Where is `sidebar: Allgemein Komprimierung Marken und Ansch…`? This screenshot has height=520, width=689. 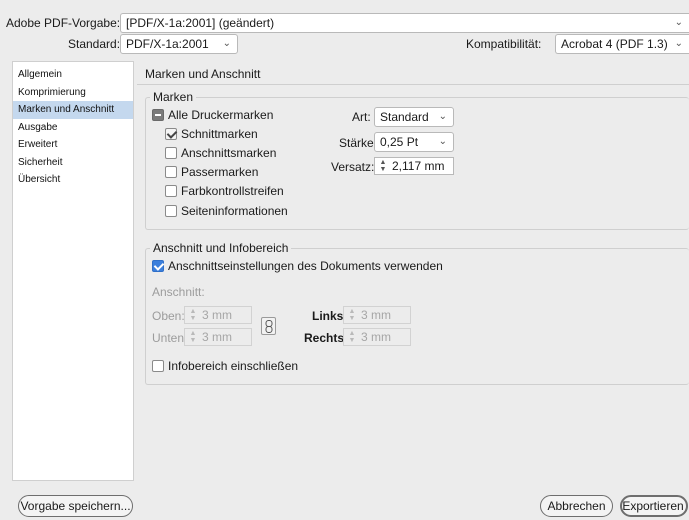 sidebar: Allgemein Komprimierung Marken und Ansch… is located at coordinates (73, 271).